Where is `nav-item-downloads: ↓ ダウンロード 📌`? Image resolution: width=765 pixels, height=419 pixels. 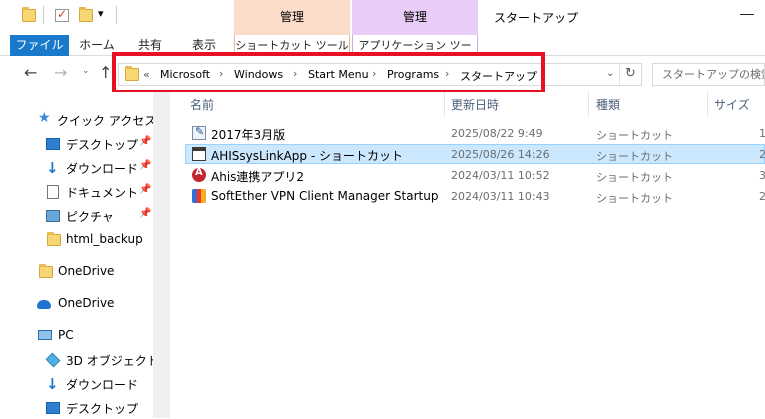 nav-item-downloads: ↓ ダウンロード 📌 is located at coordinates (76, 168).